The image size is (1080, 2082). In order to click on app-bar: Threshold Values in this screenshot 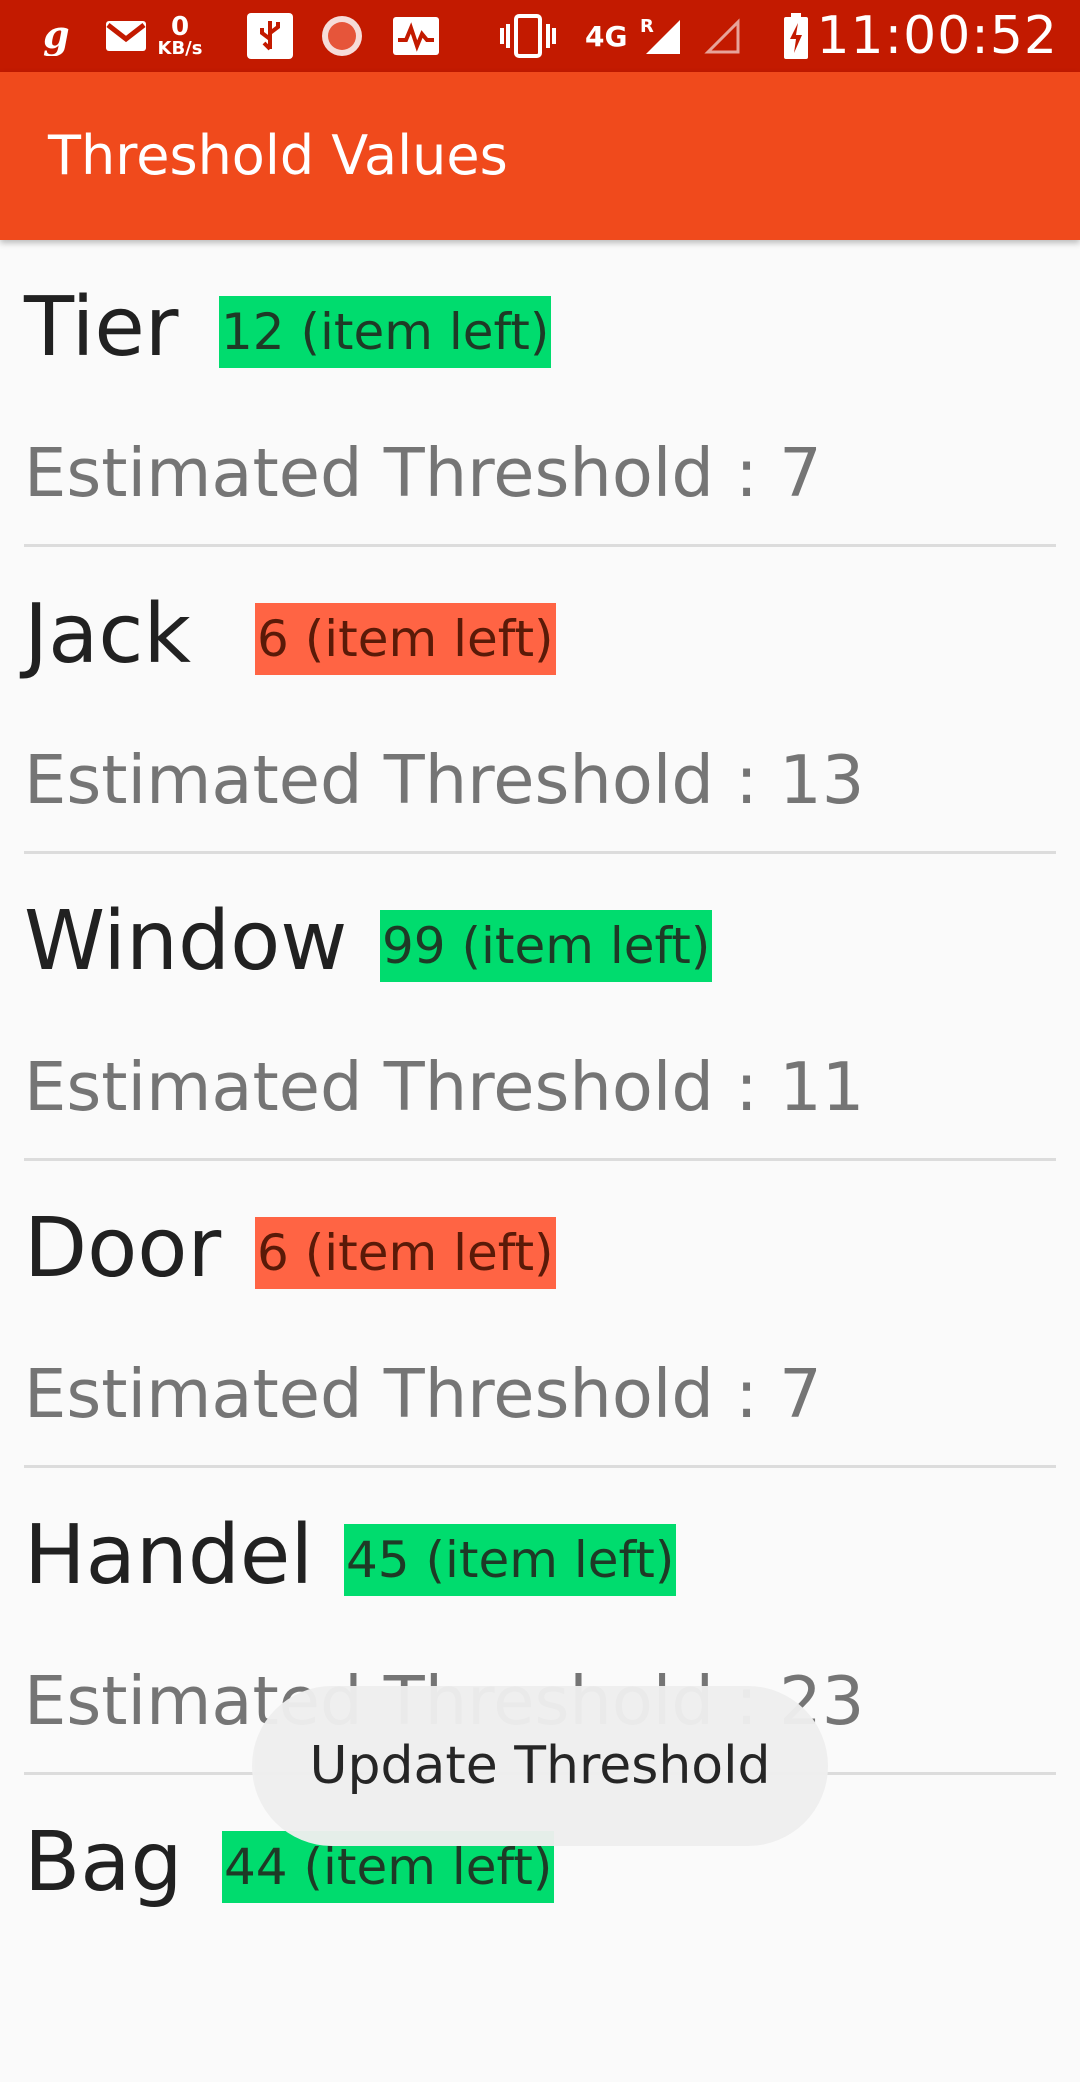, I will do `click(540, 156)`.